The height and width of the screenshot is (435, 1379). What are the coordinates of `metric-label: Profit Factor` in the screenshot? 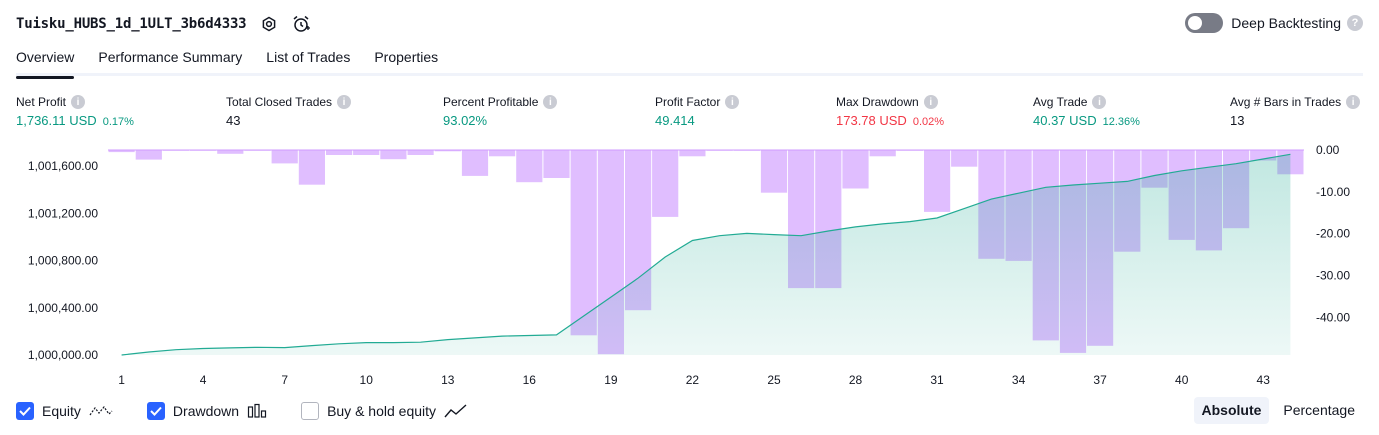 It's located at (688, 102).